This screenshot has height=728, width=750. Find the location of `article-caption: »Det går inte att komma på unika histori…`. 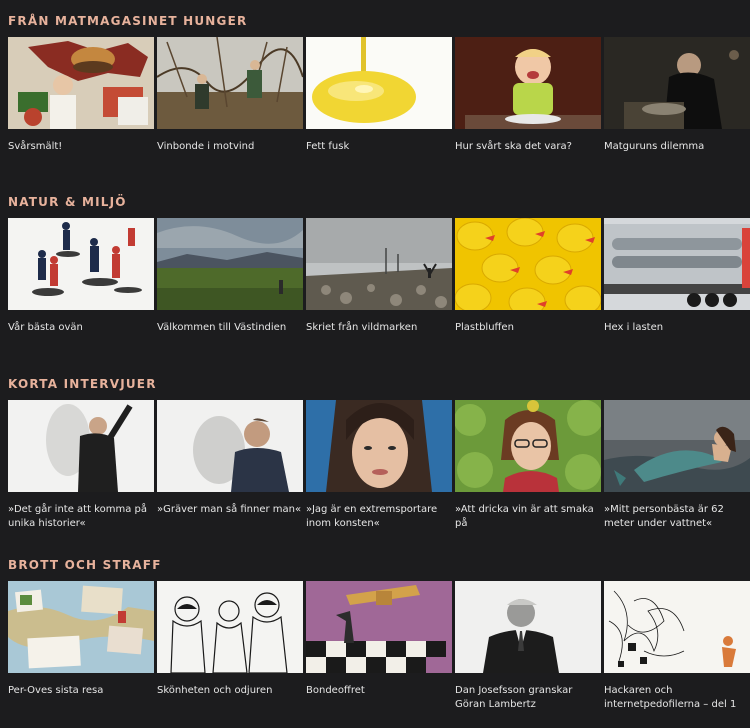

article-caption: »Det går inte att komma på unika histori… is located at coordinates (83, 516).